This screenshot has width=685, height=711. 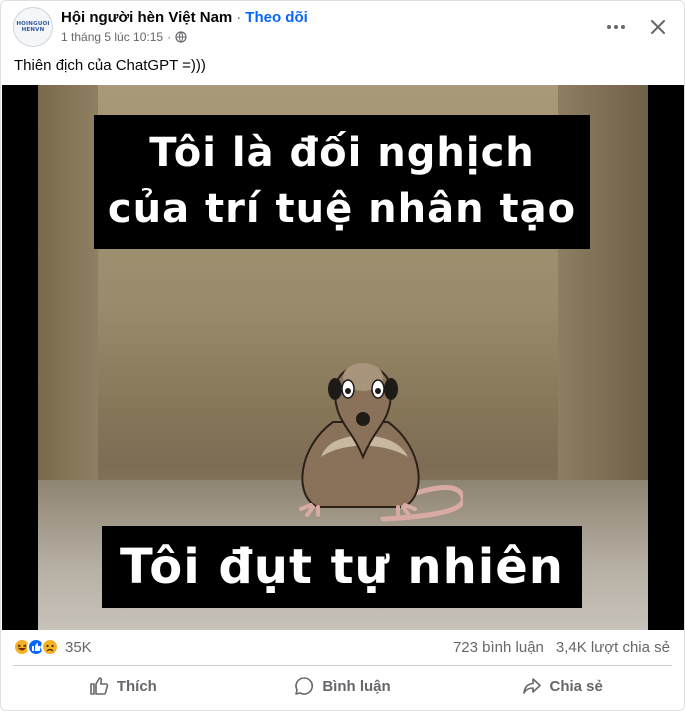 I want to click on globe-icon, so click(x=181, y=37).